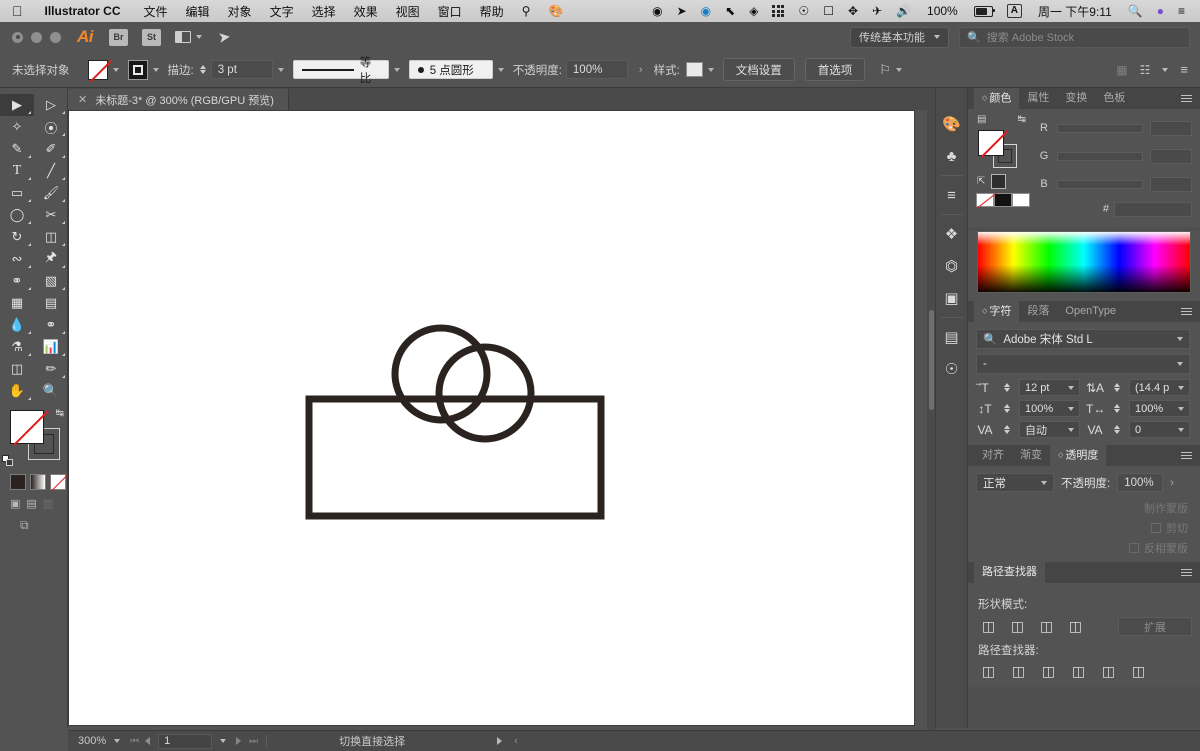 This screenshot has height=751, width=1200. Describe the element at coordinates (51, 105) in the screenshot. I see `direct-selection-tool: ▷` at that location.